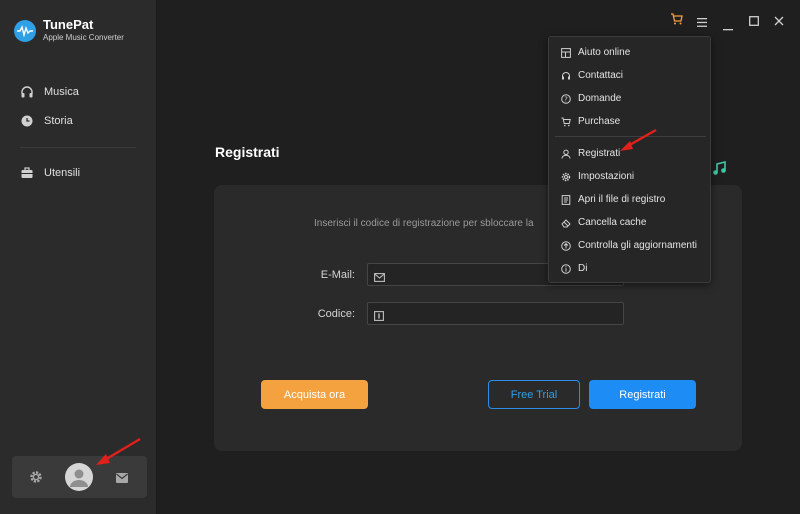  What do you see at coordinates (566, 268) in the screenshot?
I see `info-icon` at bounding box center [566, 268].